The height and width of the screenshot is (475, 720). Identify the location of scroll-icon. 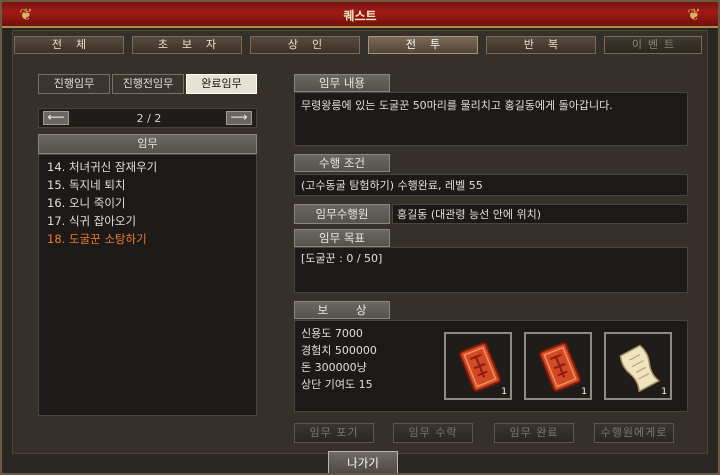
(640, 368).